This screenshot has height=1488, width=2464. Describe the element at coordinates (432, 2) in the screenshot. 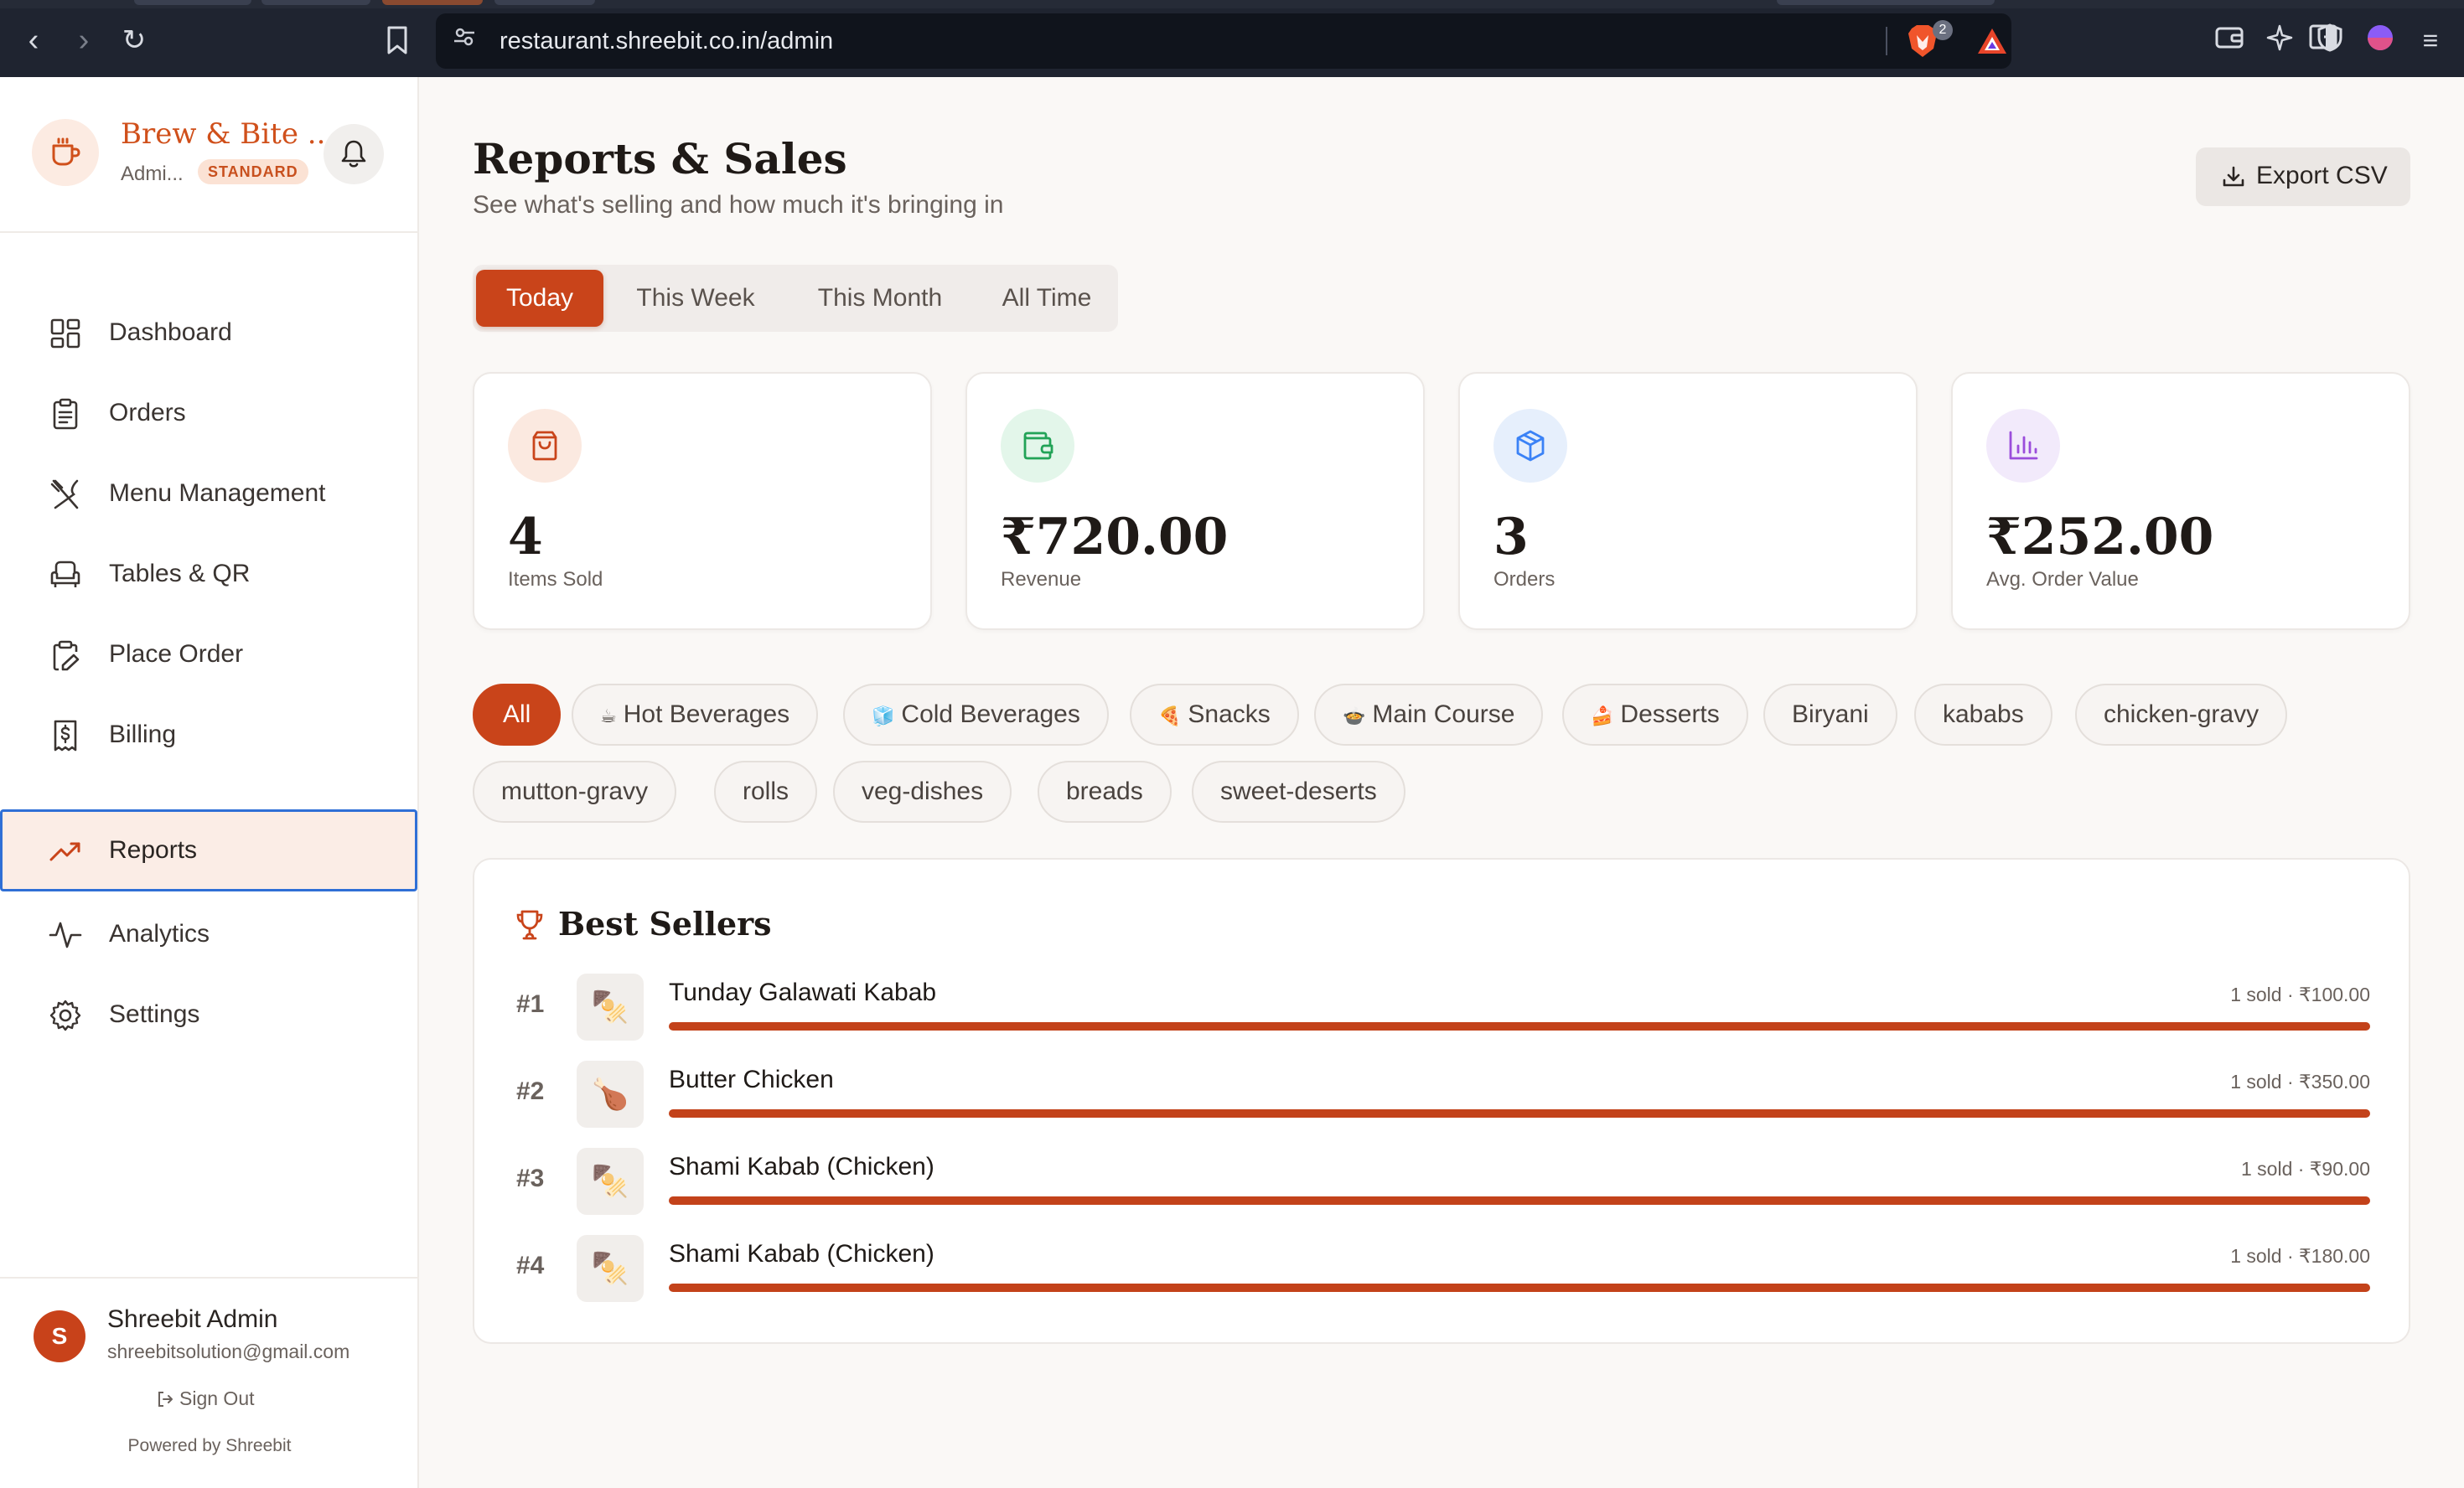

I see `browser-tab-active` at that location.